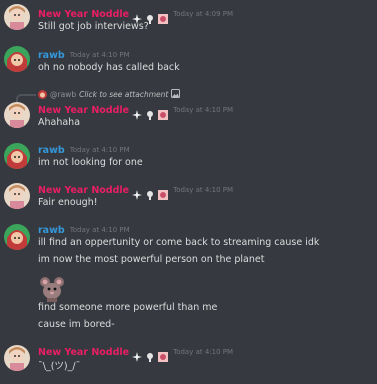 The height and width of the screenshot is (384, 377). I want to click on message-text: ¯\_(ツ)_/¯, so click(59, 366).